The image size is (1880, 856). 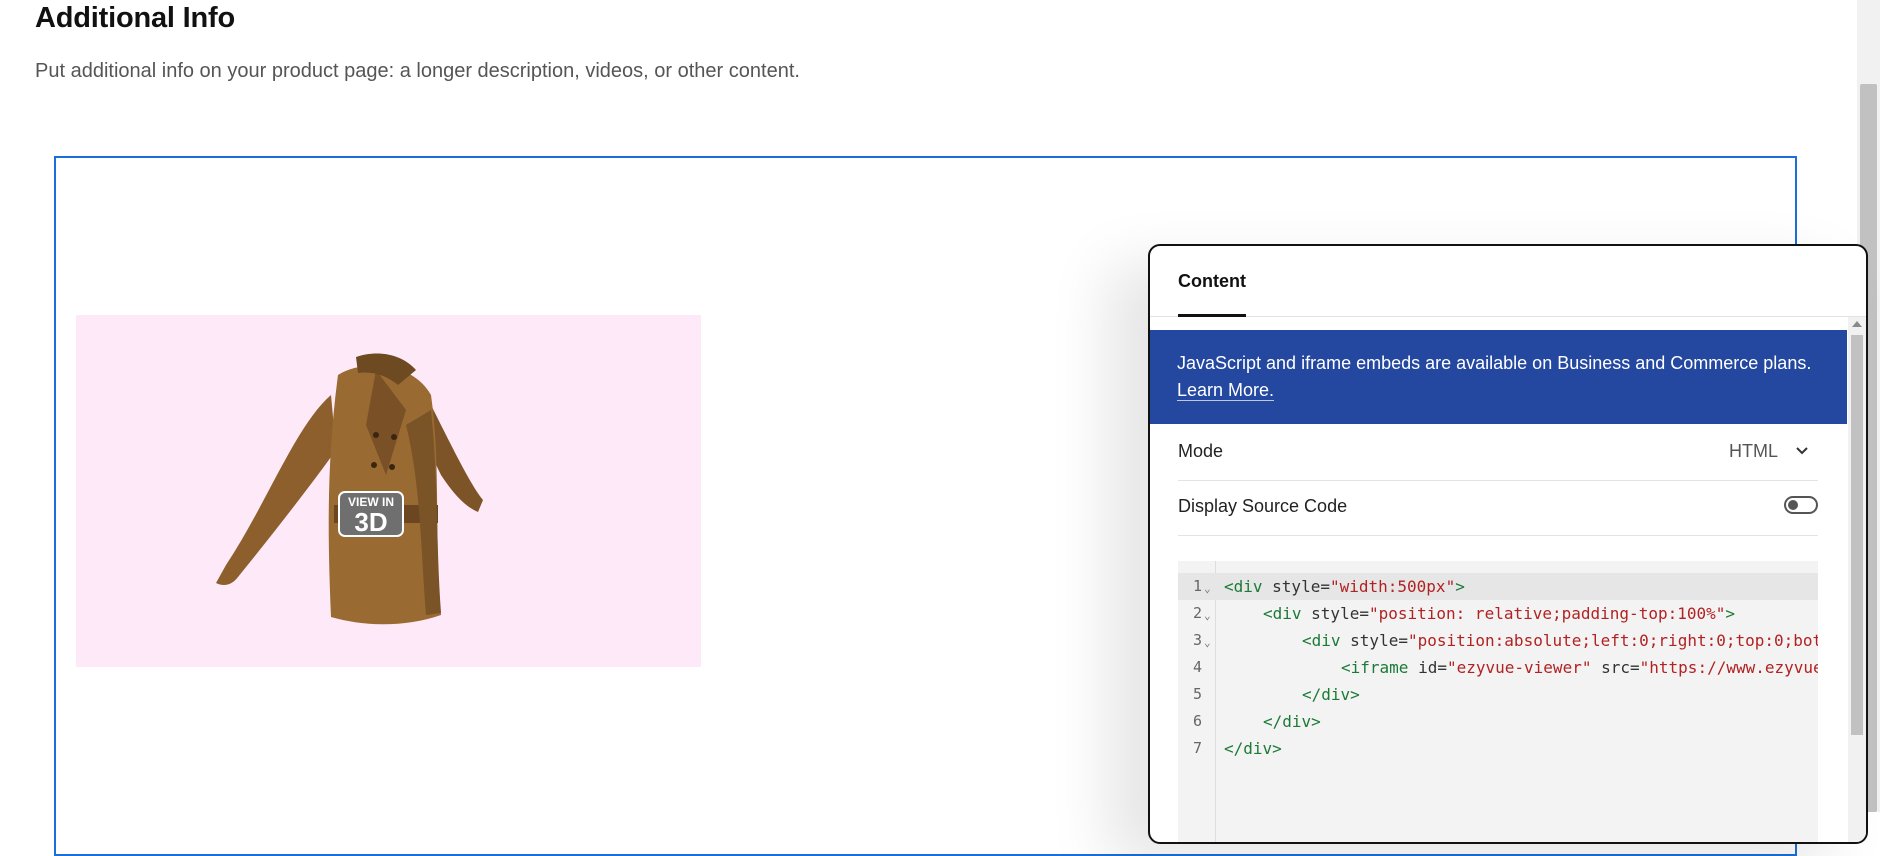 What do you see at coordinates (1793, 505) in the screenshot?
I see `toggle-knob` at bounding box center [1793, 505].